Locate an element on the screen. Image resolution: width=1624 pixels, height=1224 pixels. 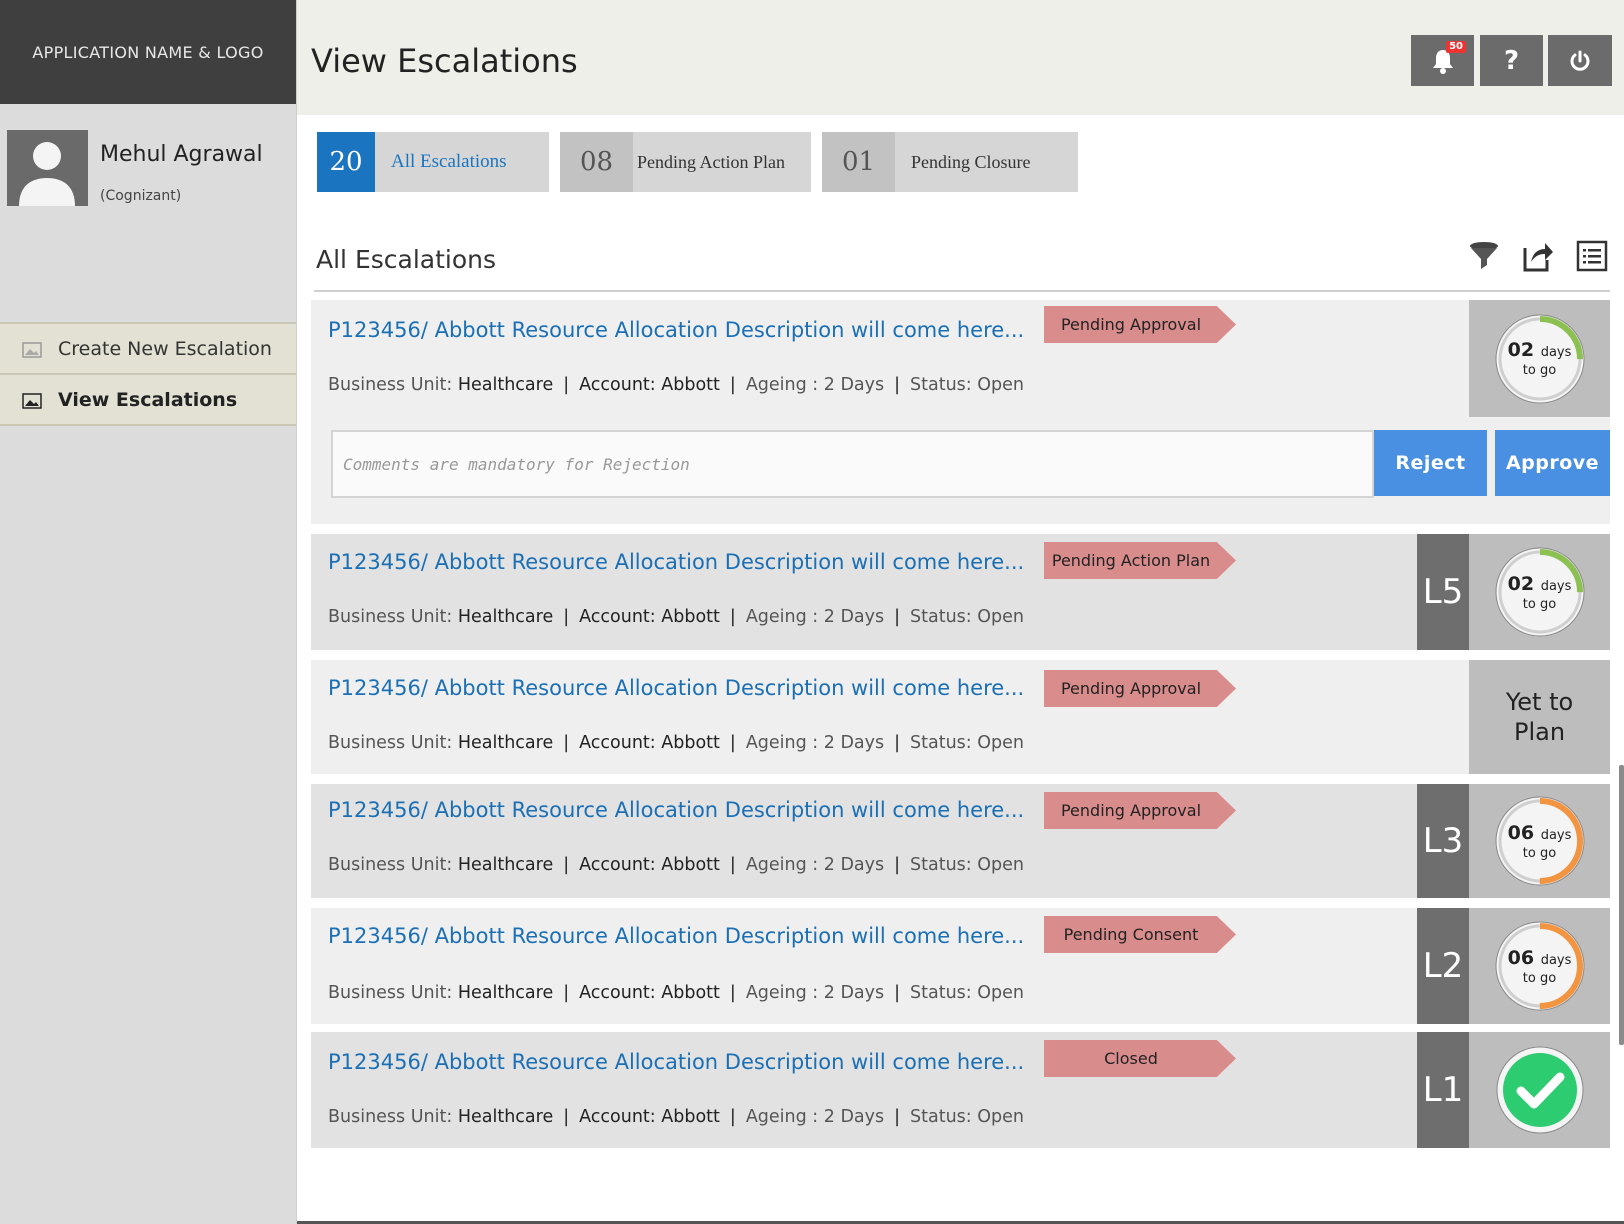
tab-all-escalations: 20 All Escalations is located at coordinates (433, 162).